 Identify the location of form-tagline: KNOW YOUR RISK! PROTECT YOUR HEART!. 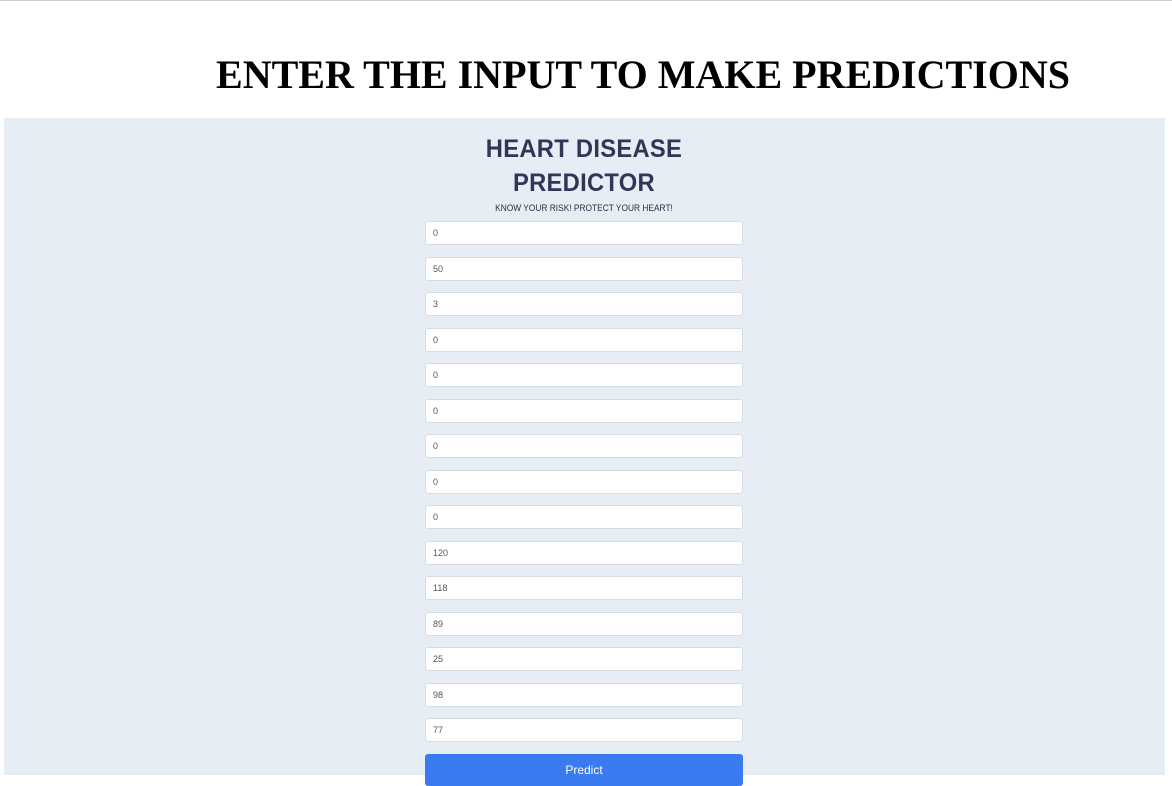
(584, 208).